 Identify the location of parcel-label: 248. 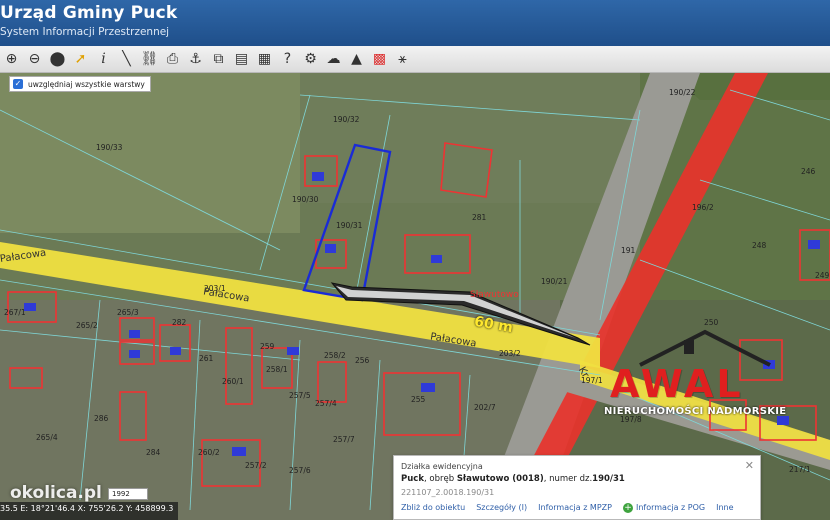
(759, 245).